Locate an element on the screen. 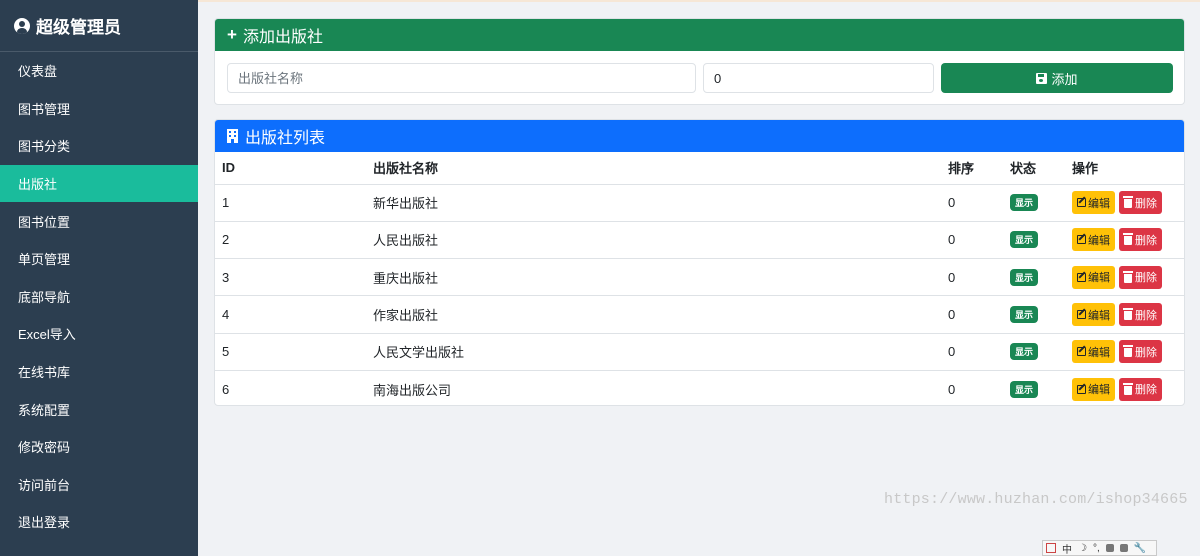 Image resolution: width=1200 pixels, height=556 pixels. add-publisher-title: 添加出版社 is located at coordinates (282, 37).